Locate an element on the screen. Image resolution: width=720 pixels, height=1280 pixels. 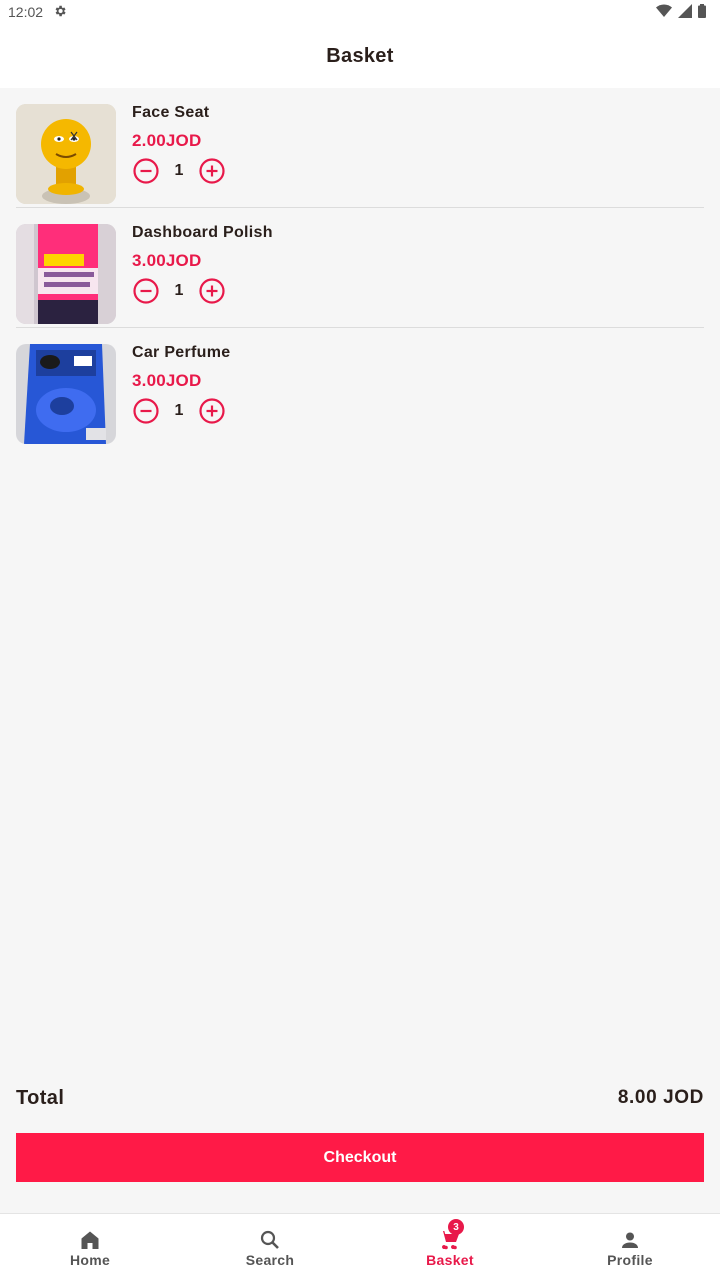
nav-item-basket: 3 Basket is located at coordinates (450, 1247).